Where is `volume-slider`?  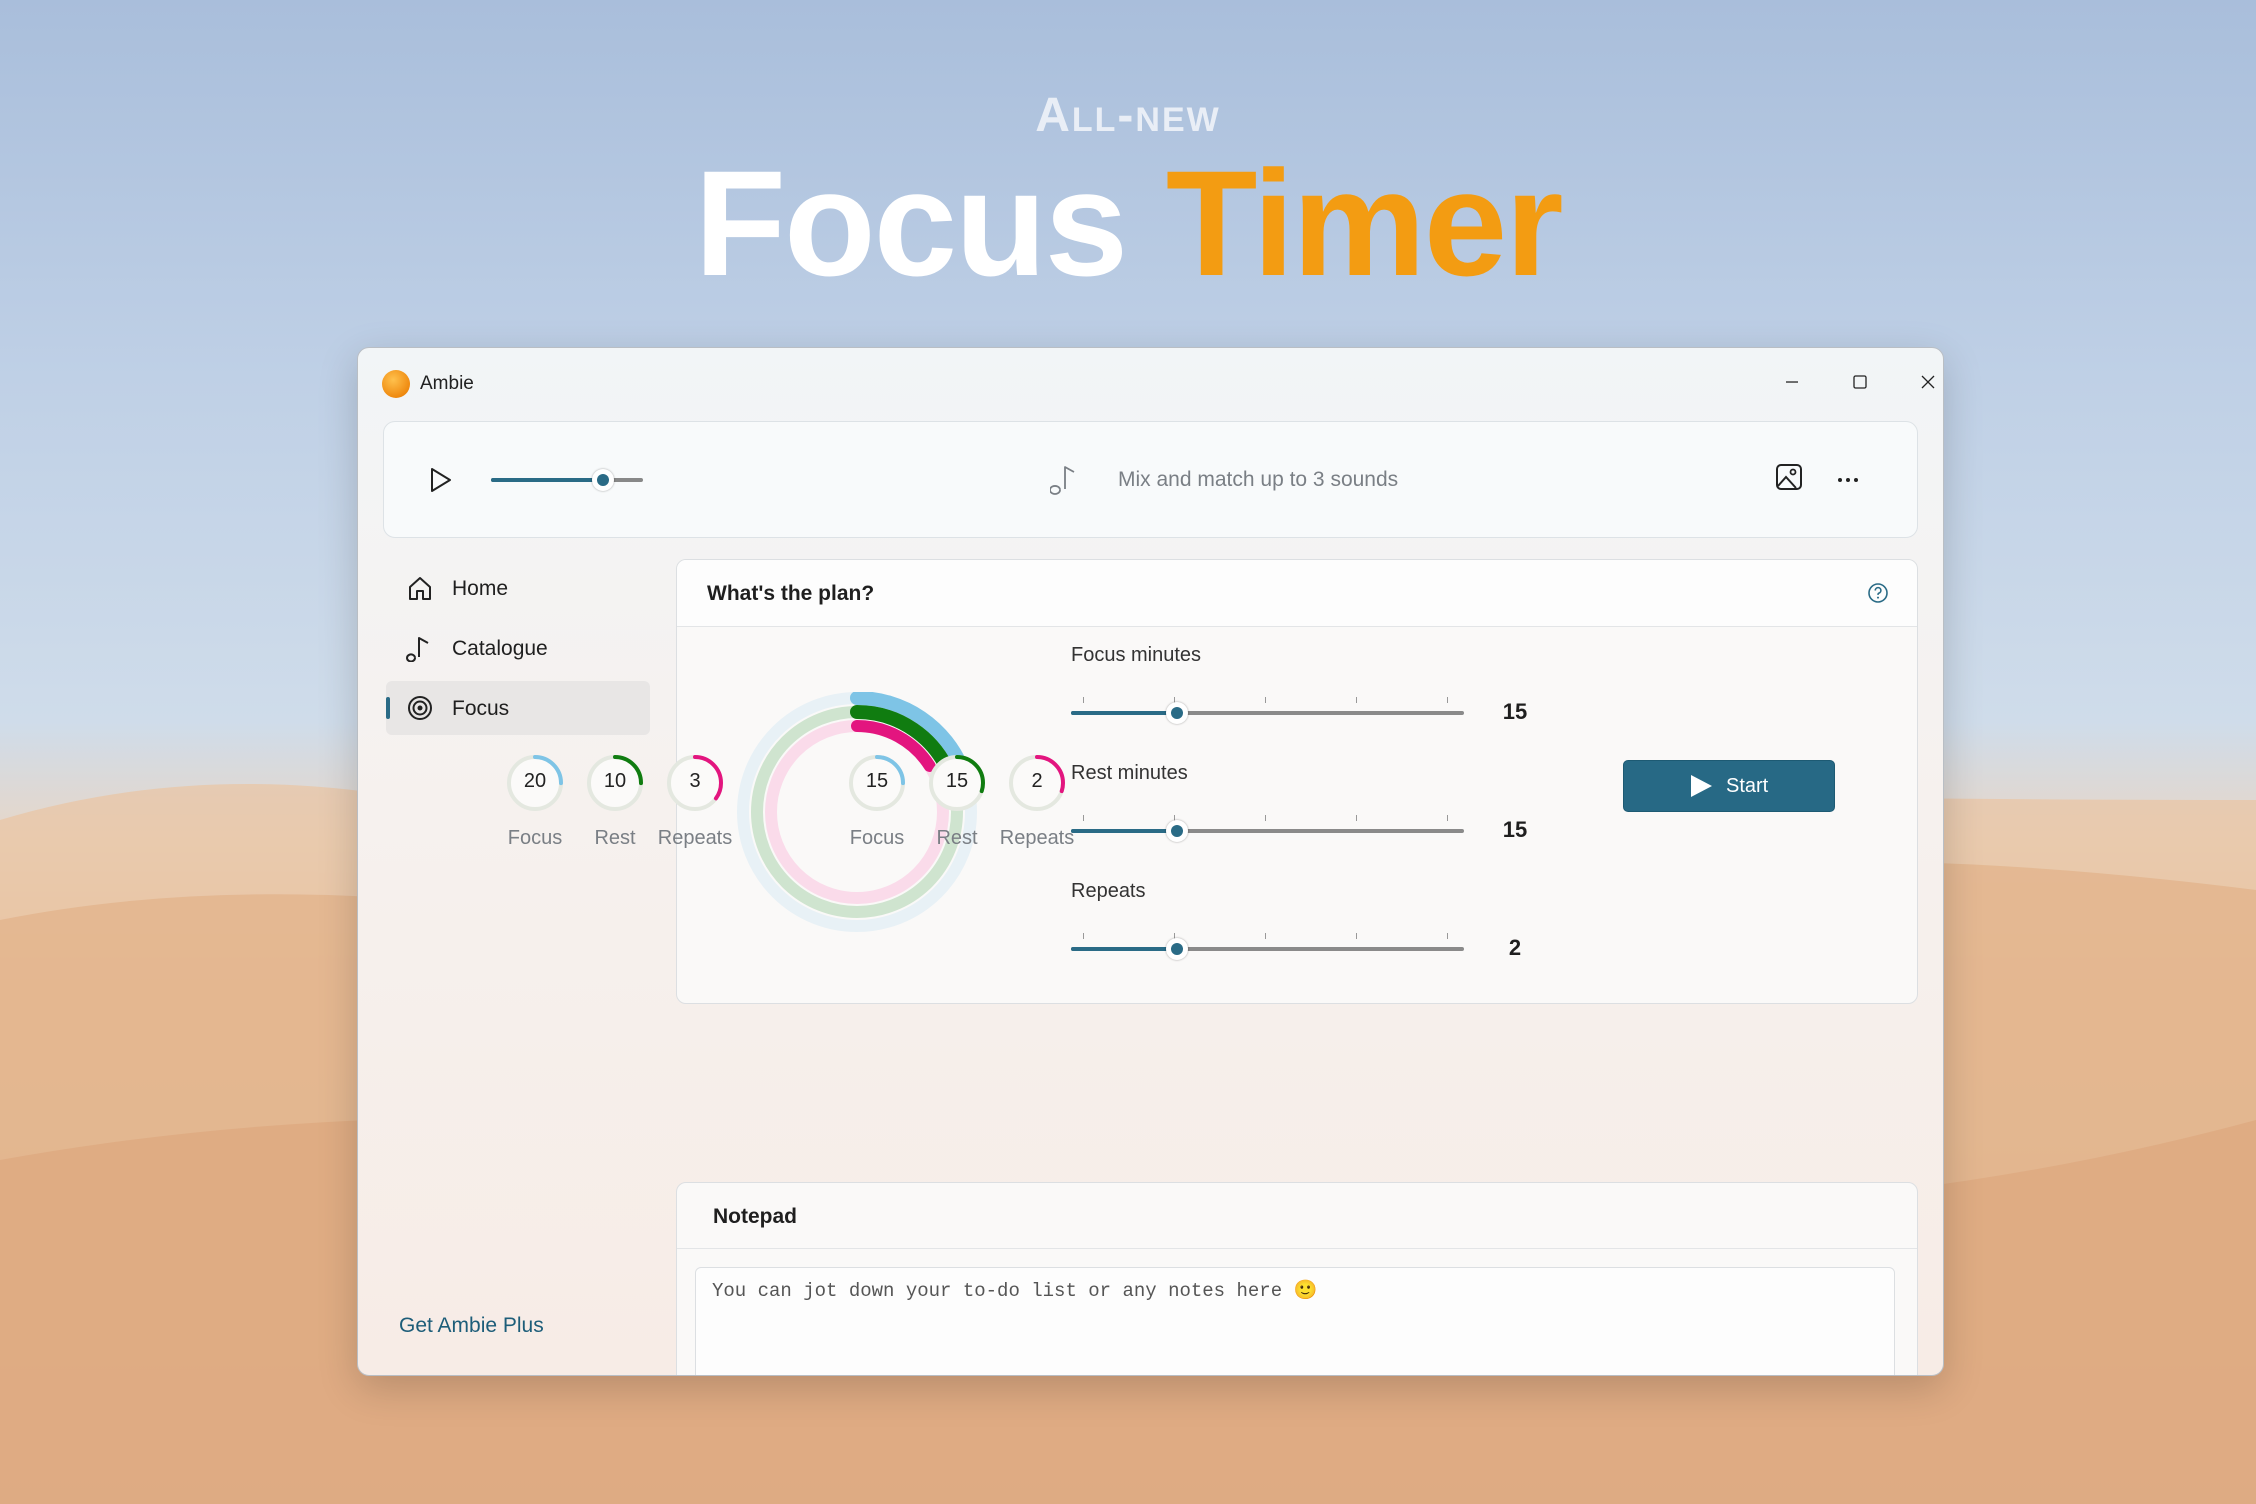
volume-slider is located at coordinates (567, 480).